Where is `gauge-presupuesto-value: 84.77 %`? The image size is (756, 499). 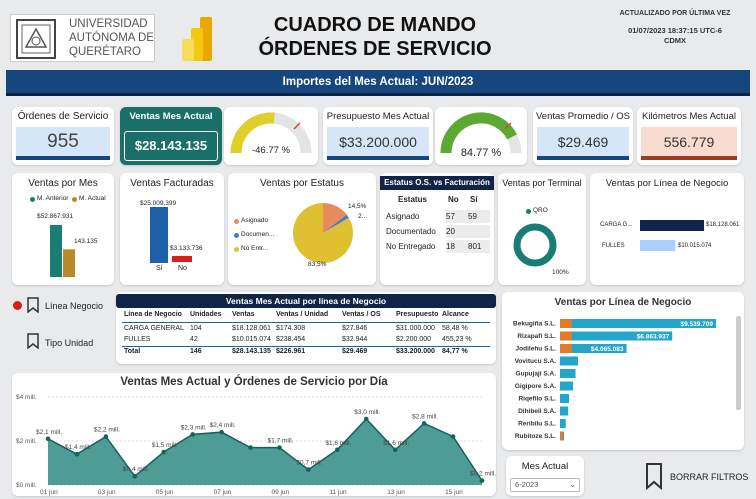
gauge-presupuesto-value: 84.77 % is located at coordinates (481, 153).